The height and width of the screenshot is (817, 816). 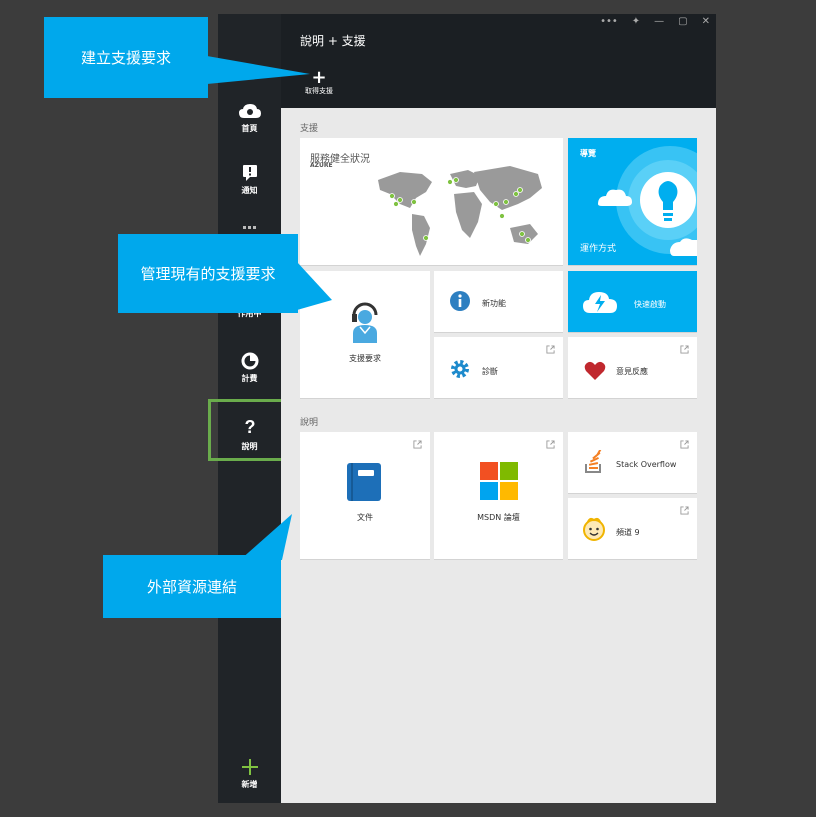 I want to click on manage-support-callout: 管理現有的支援要求, so click(x=208, y=273).